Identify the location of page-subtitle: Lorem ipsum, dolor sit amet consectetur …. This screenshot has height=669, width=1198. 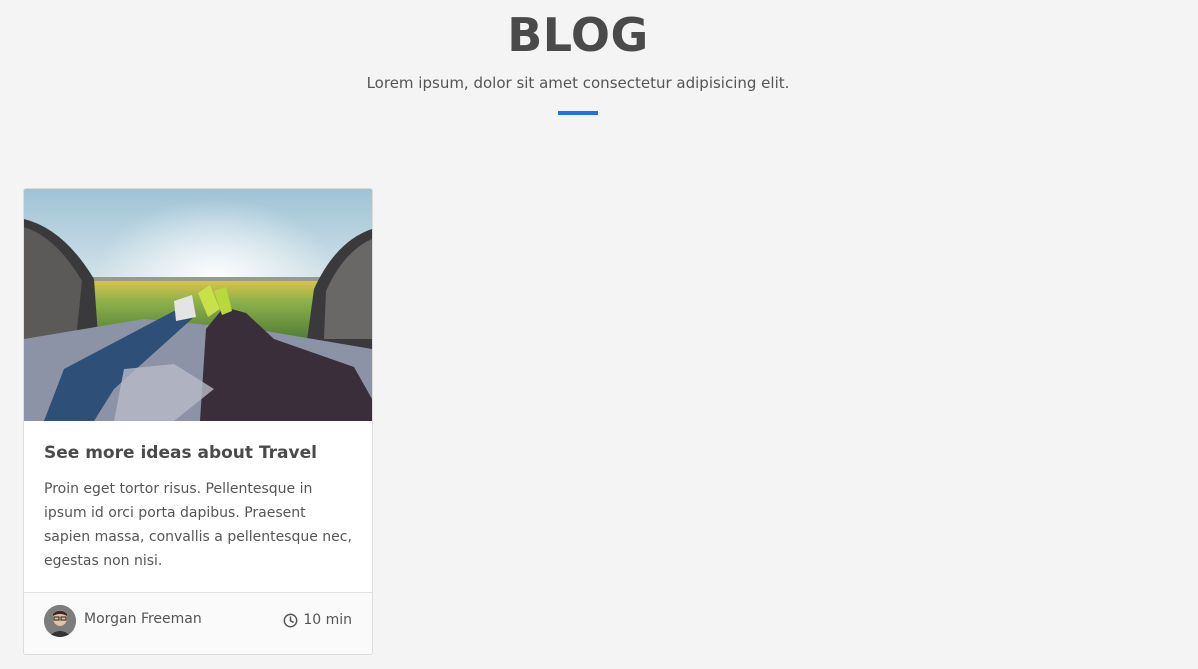
(578, 83).